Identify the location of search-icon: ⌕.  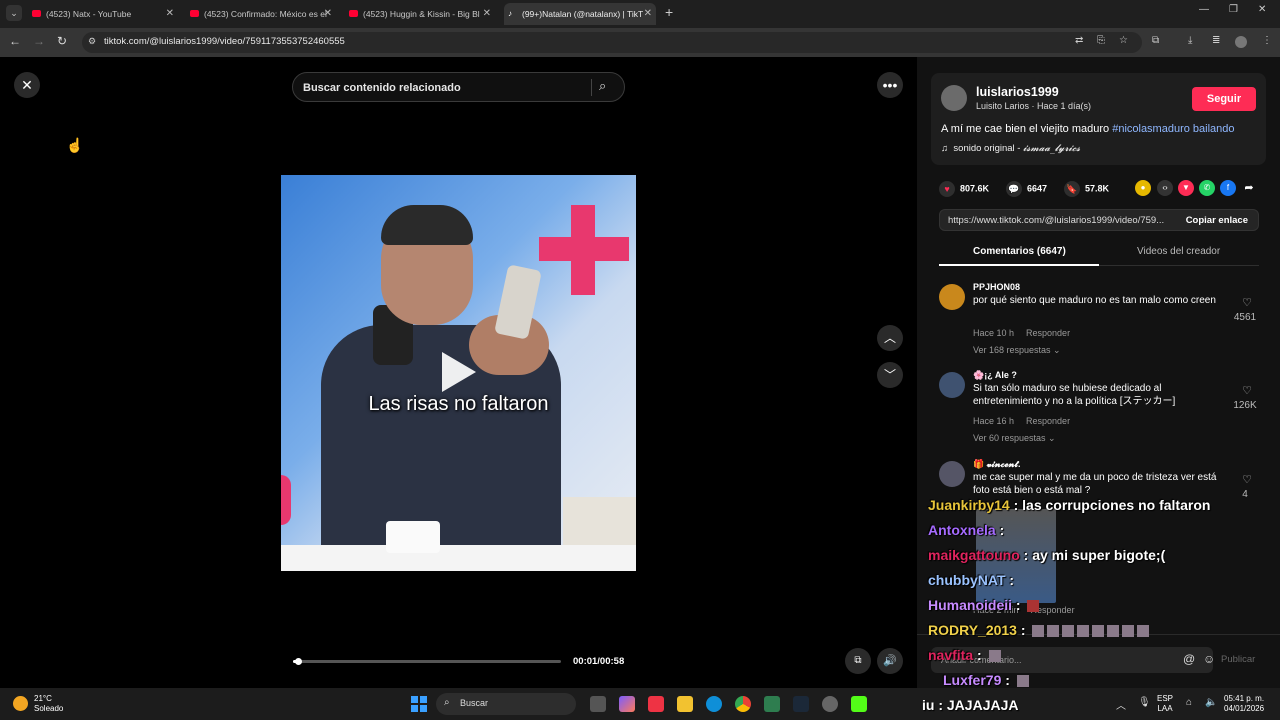
(602, 86).